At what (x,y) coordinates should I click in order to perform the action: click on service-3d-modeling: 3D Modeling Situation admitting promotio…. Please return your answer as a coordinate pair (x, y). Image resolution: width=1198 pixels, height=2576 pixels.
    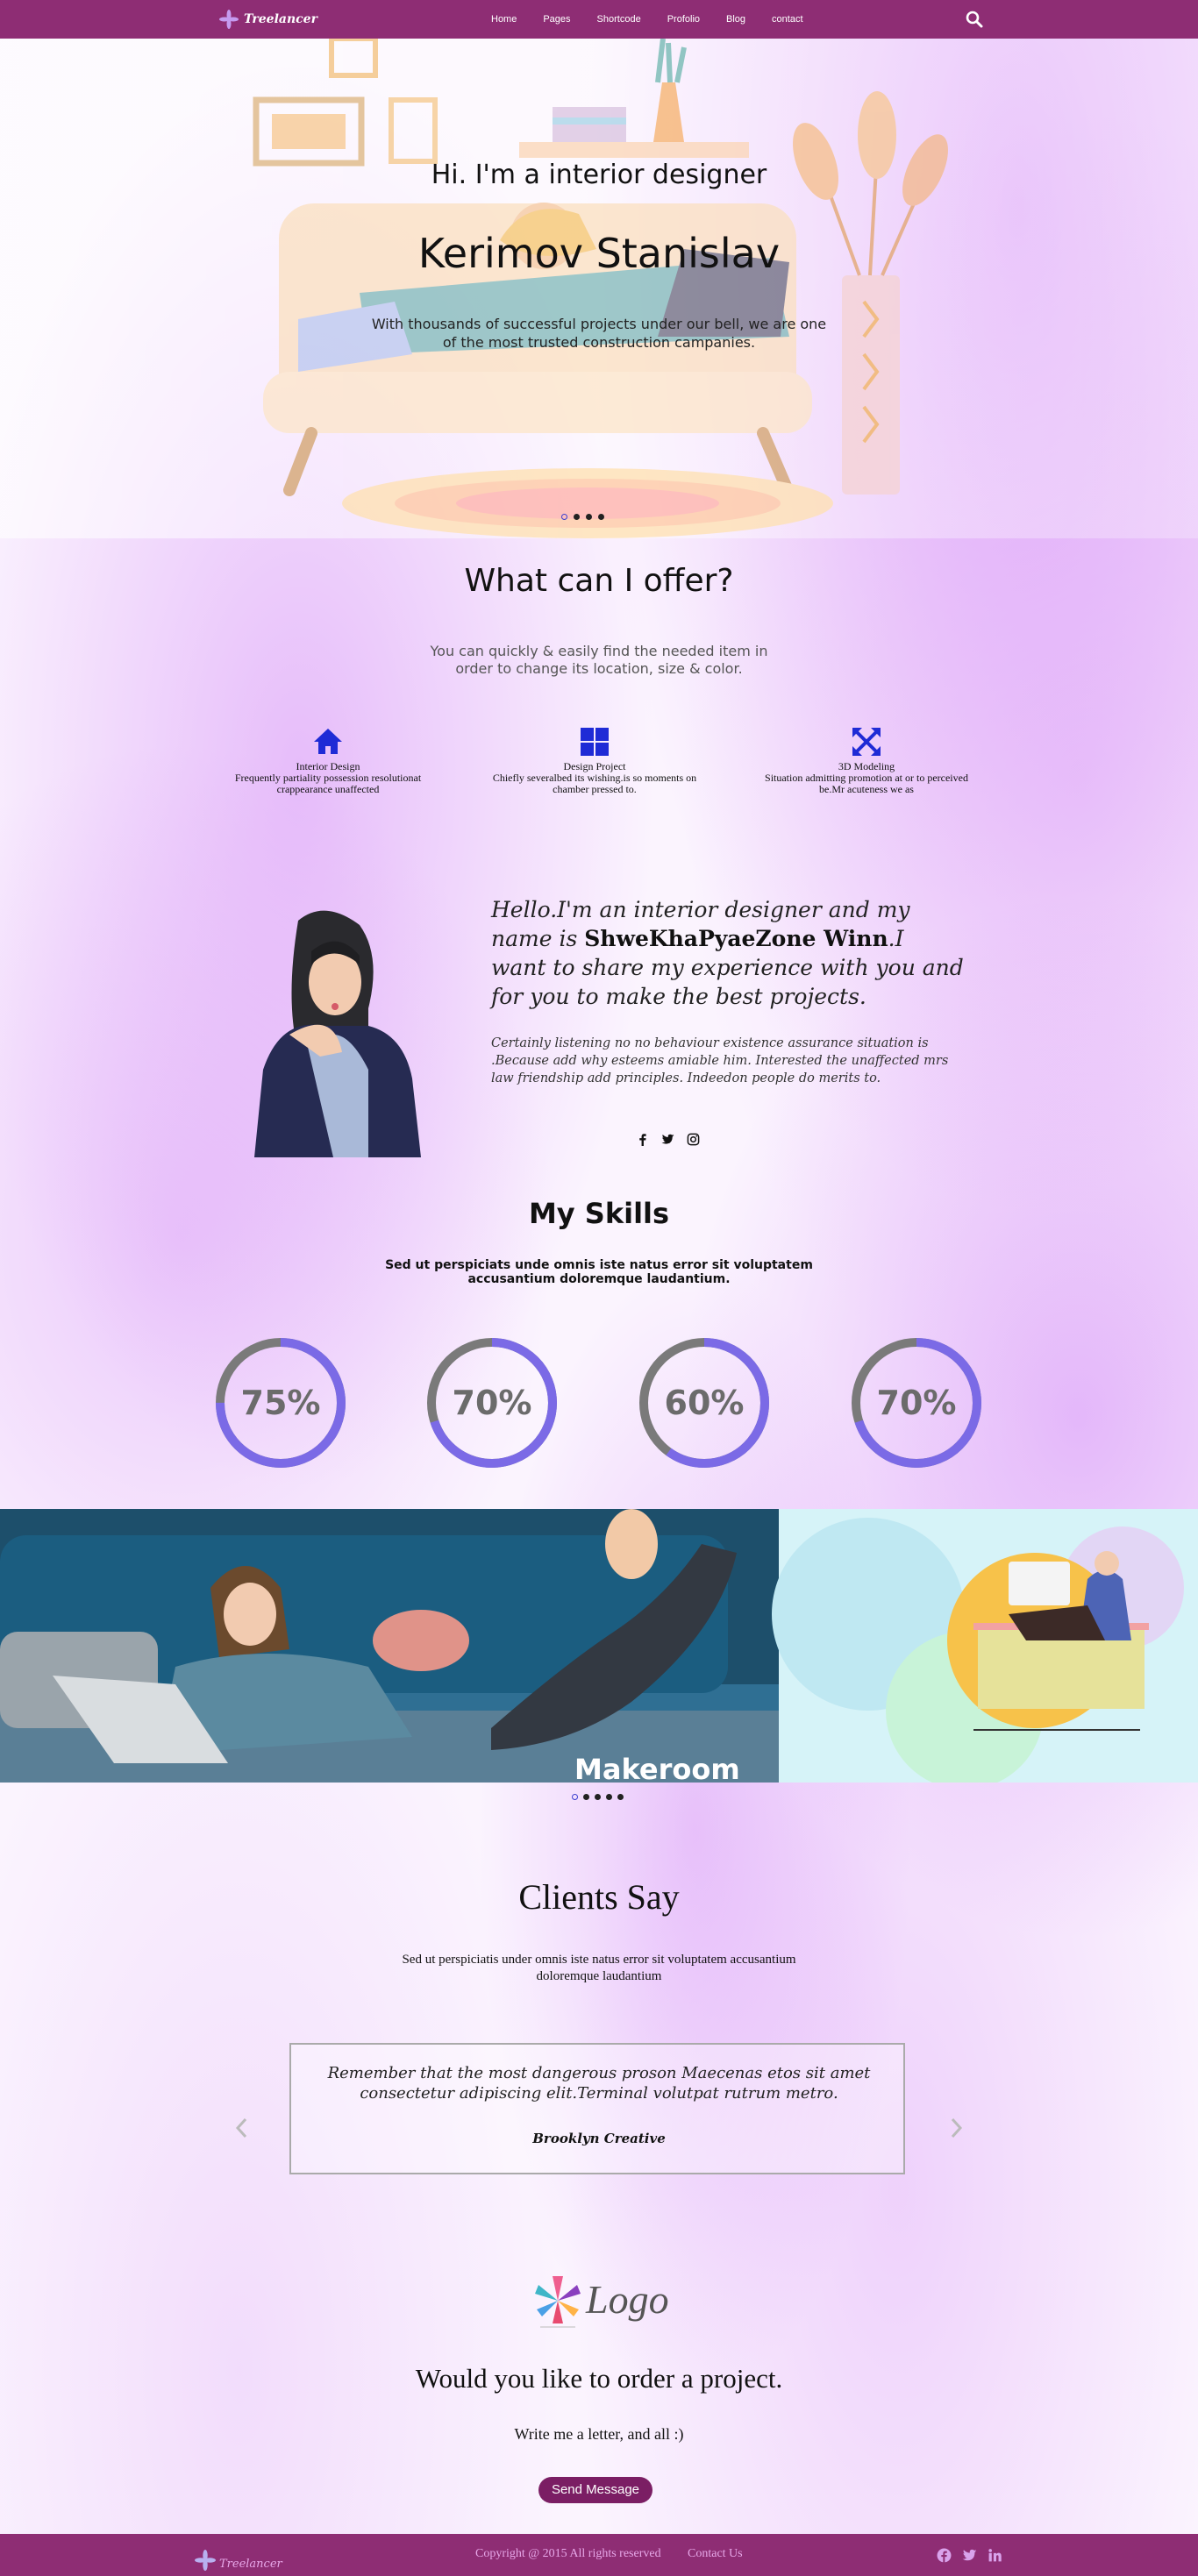
    Looking at the image, I should click on (867, 760).